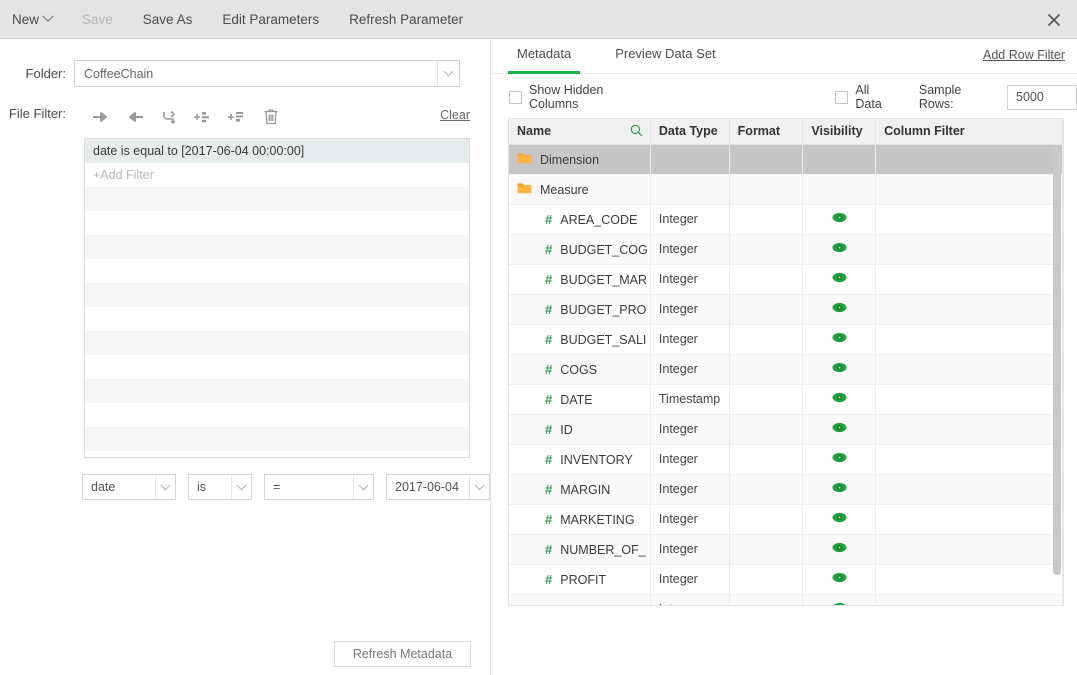  Describe the element at coordinates (1042, 97) in the screenshot. I see `sample-rows-input` at that location.